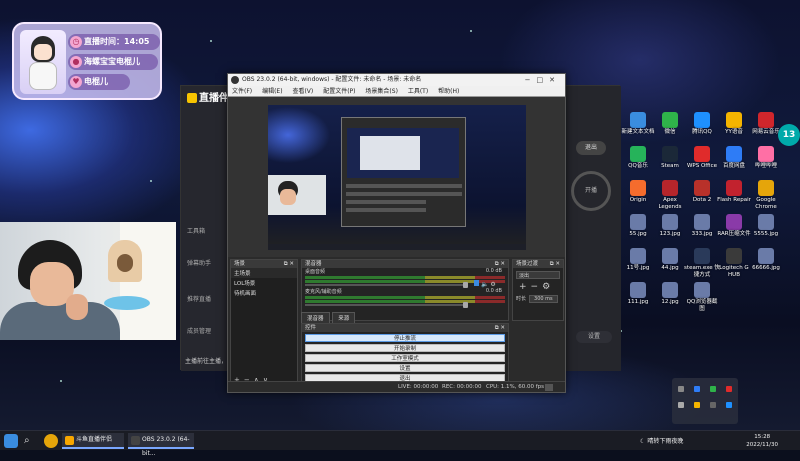 This screenshot has width=800, height=461. I want to click on desktop-icon: Dota 2, so click(702, 192).